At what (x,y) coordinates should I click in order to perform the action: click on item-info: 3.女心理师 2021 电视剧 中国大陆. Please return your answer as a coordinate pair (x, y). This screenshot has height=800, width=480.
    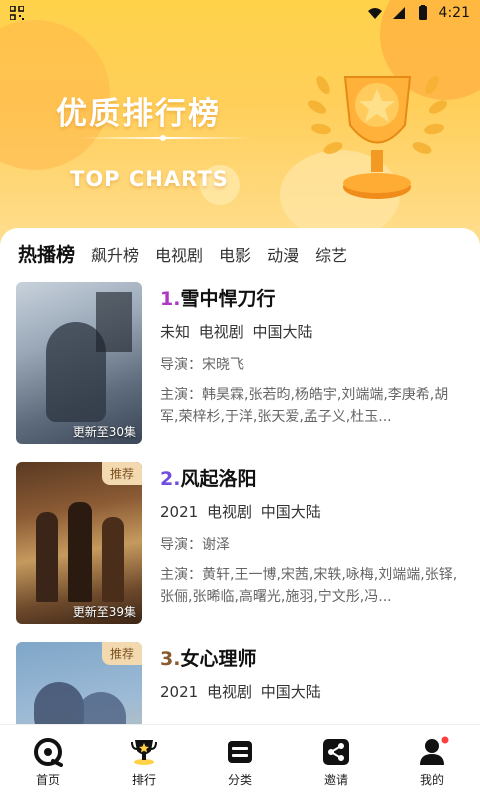
    Looking at the image, I should click on (310, 673).